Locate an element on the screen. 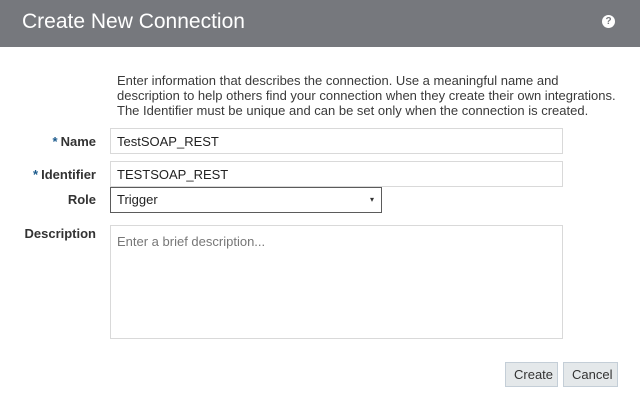 This screenshot has width=640, height=403. dialog-title: Create New Connection is located at coordinates (133, 21).